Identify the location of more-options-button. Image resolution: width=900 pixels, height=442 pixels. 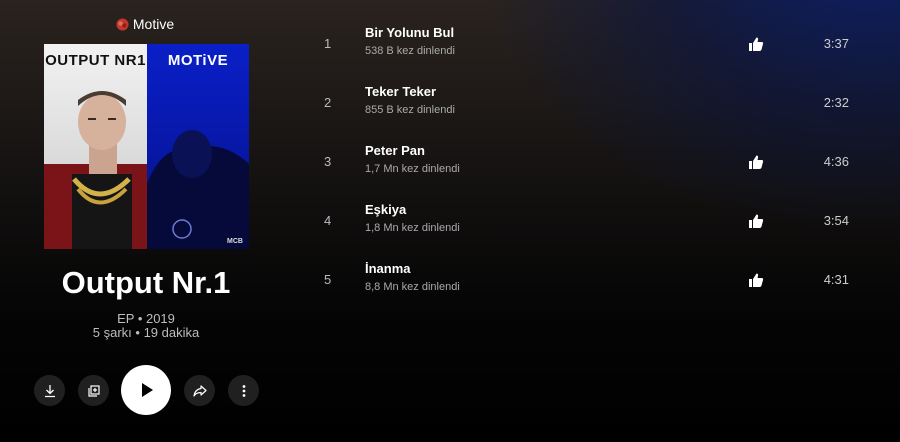
(243, 390).